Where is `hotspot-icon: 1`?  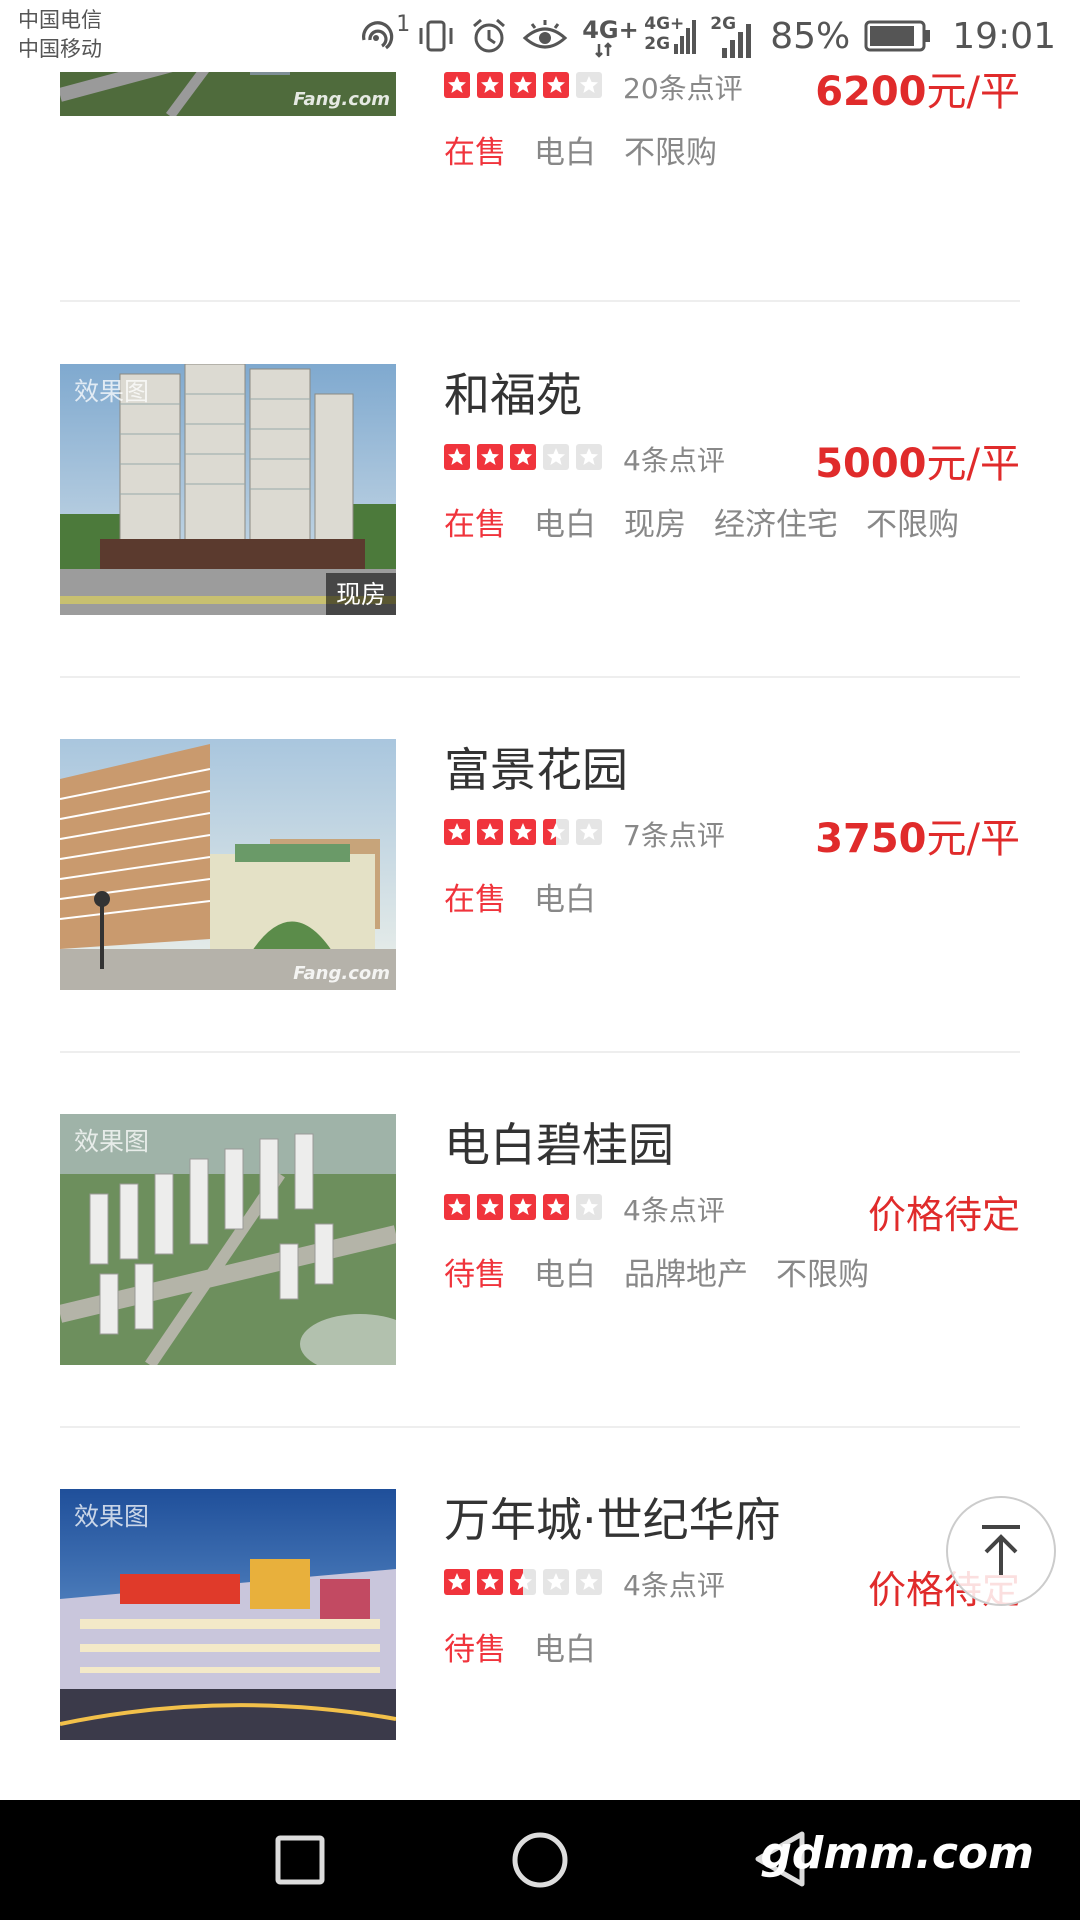
hotspot-icon: 1 is located at coordinates (384, 34).